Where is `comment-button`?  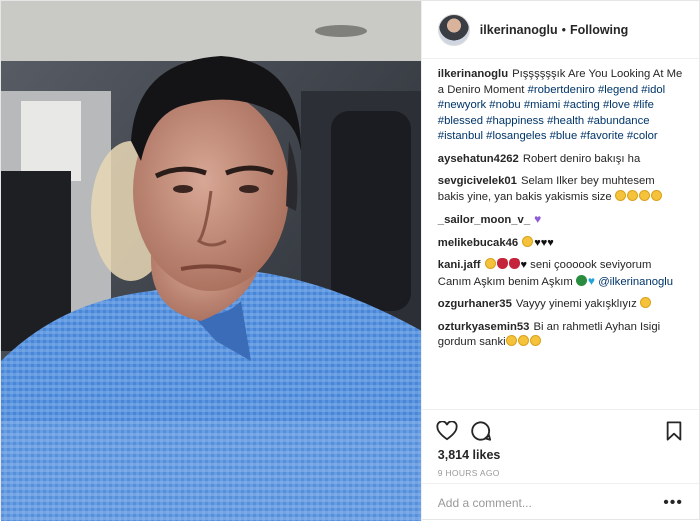
comment-button is located at coordinates (481, 431).